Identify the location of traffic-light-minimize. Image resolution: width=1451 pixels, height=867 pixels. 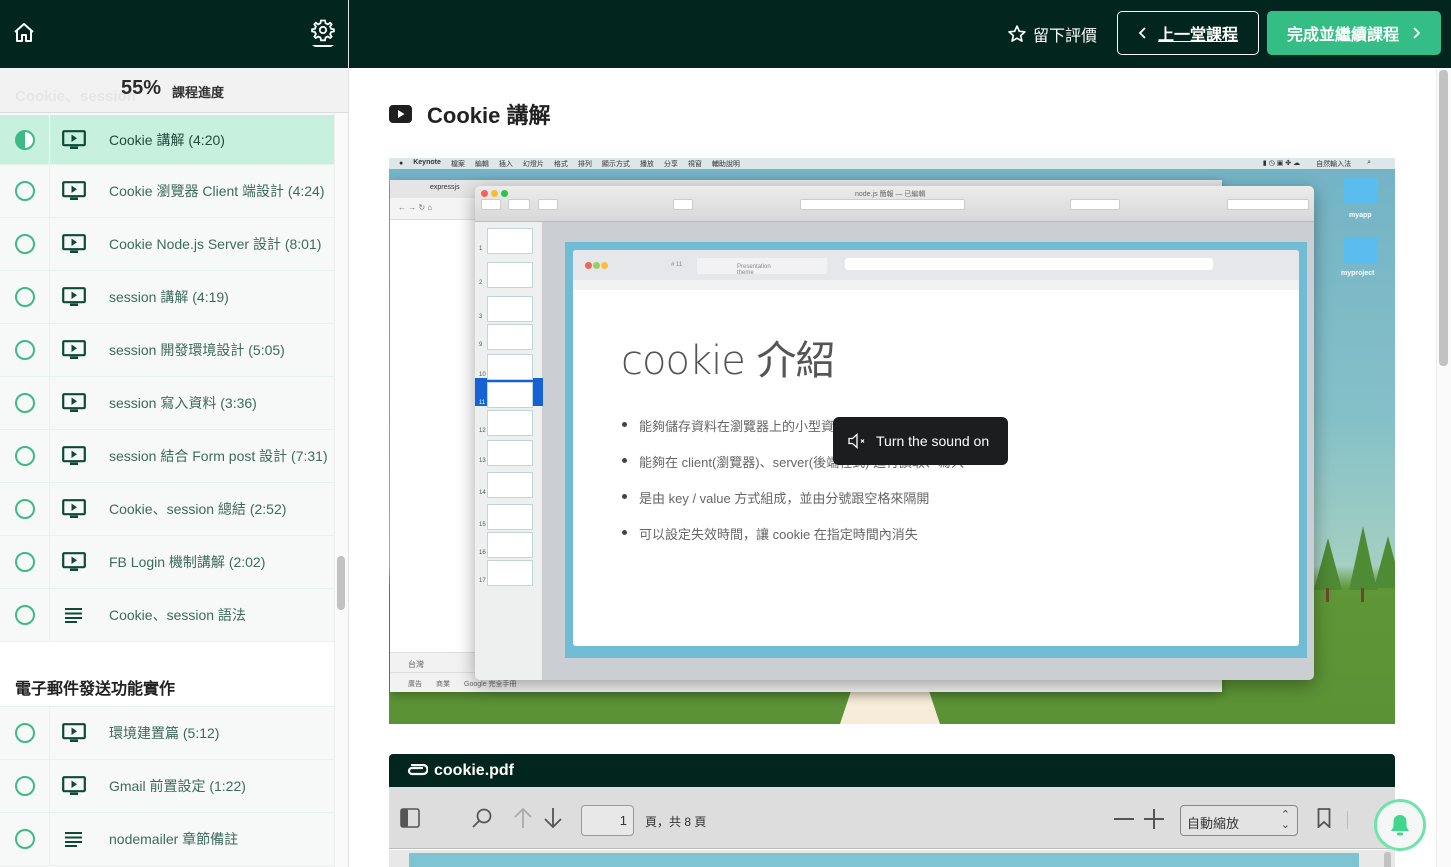
(494, 193).